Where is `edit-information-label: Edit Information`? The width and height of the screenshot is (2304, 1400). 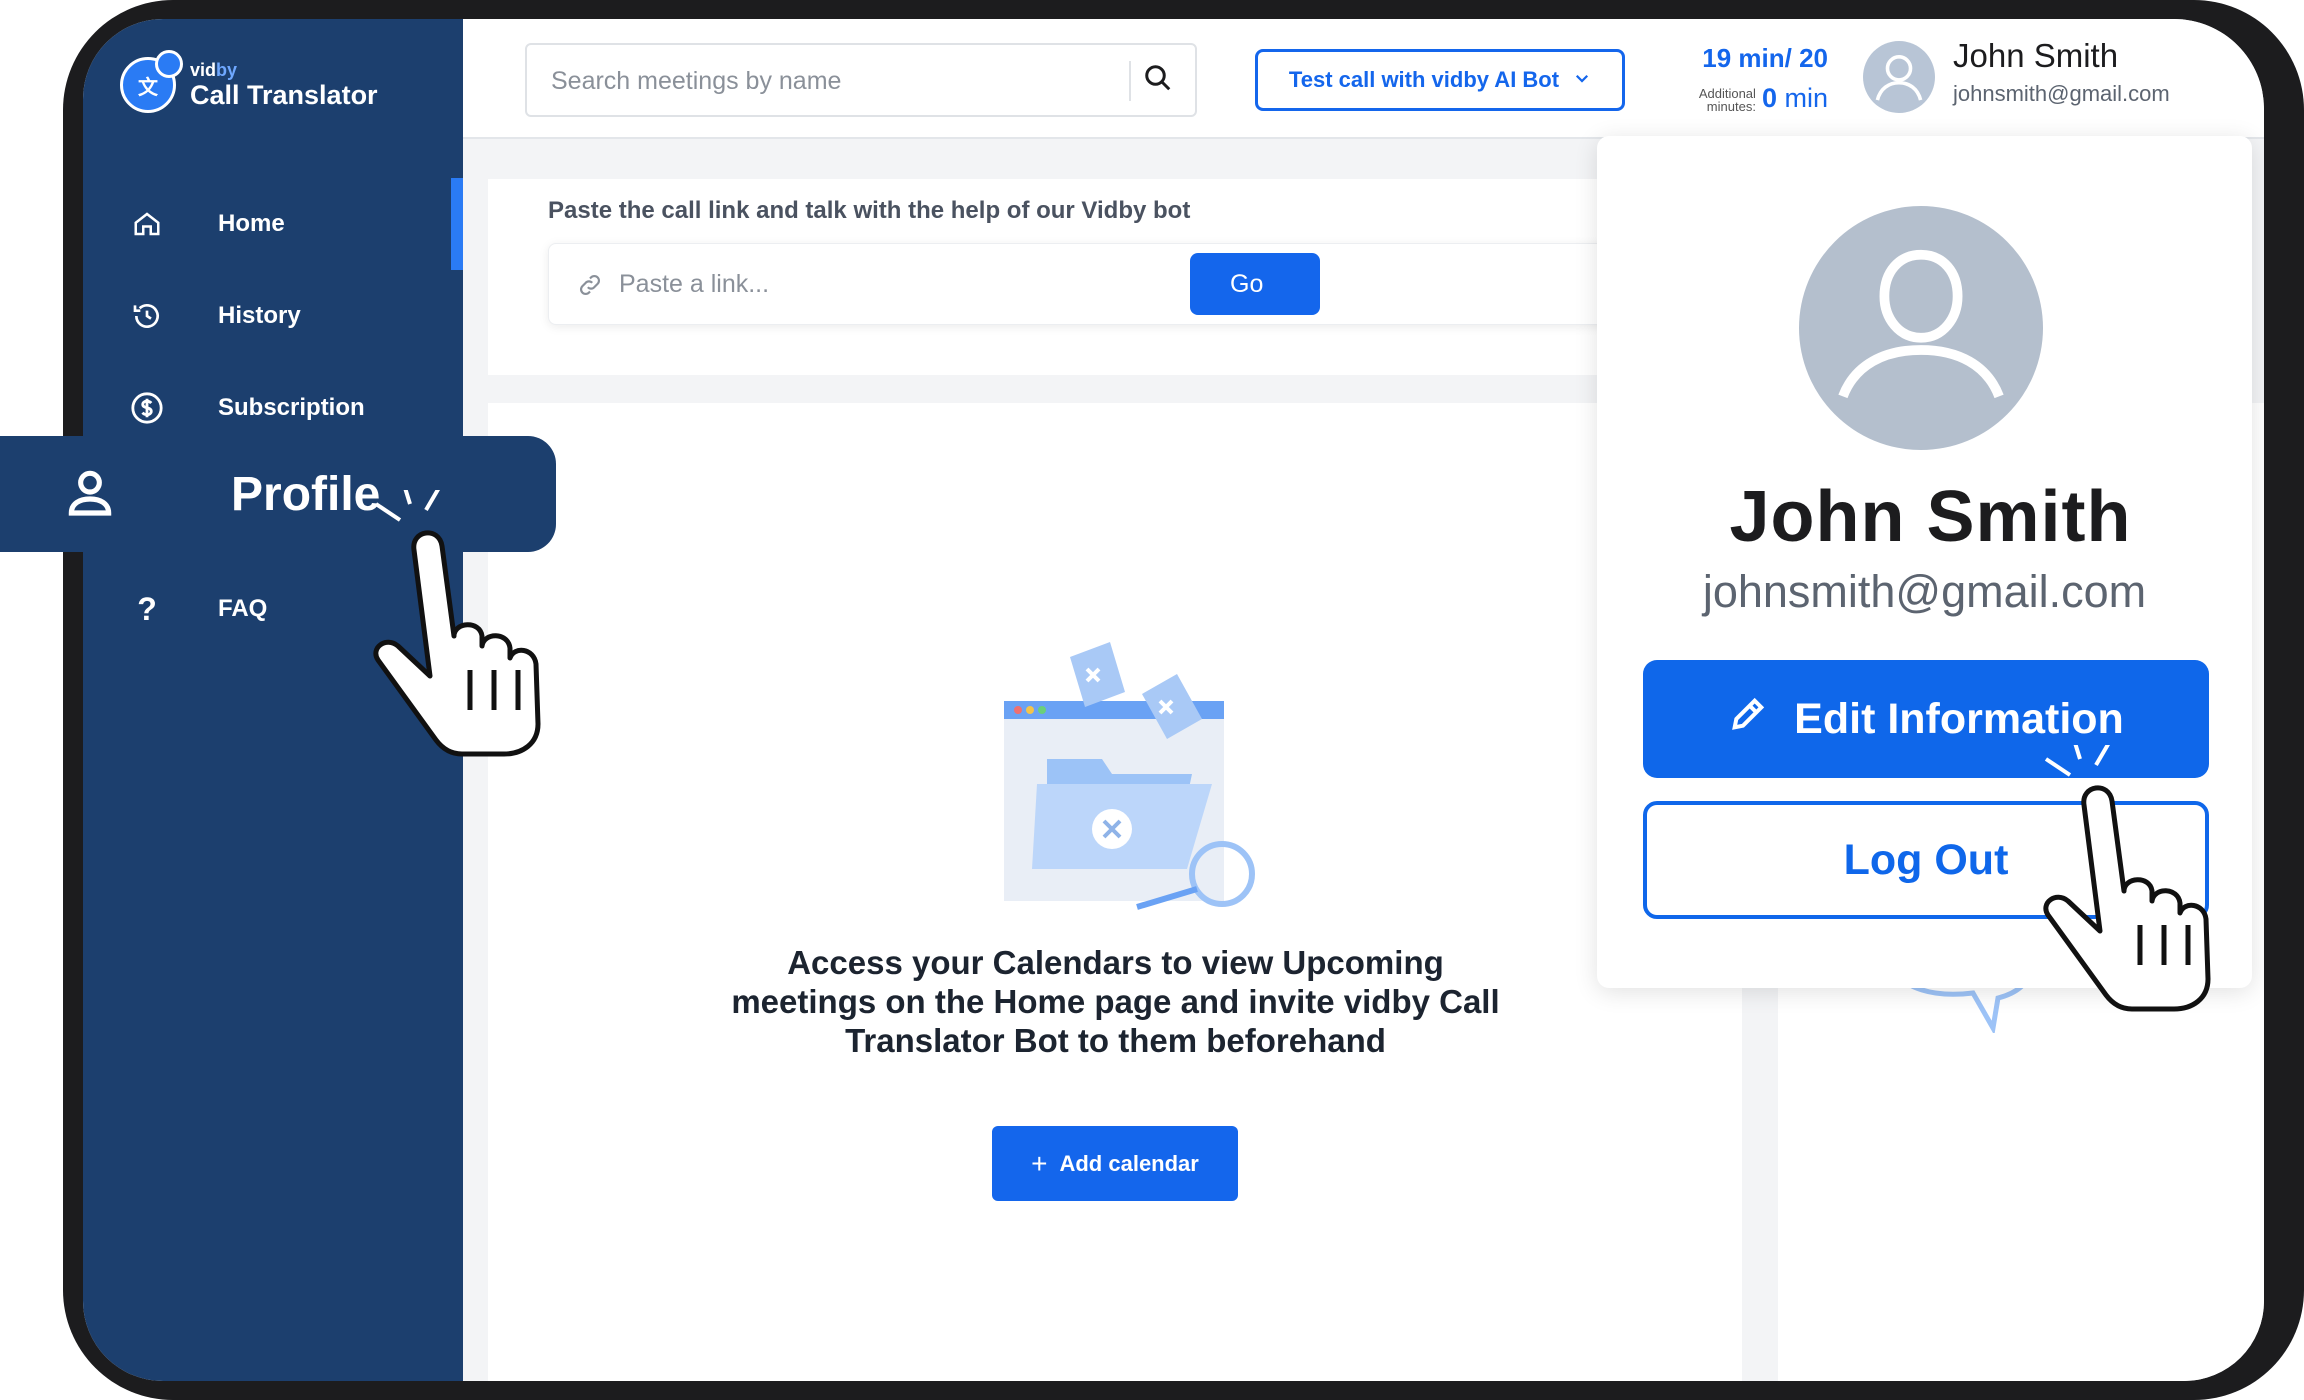
edit-information-label: Edit Information is located at coordinates (1959, 718).